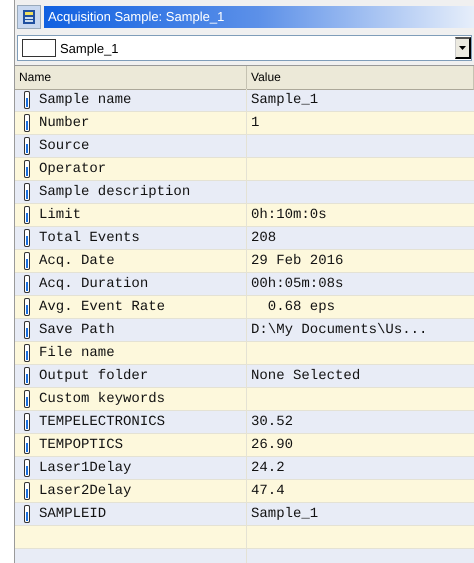 The width and height of the screenshot is (474, 563). What do you see at coordinates (289, 215) in the screenshot?
I see `property-value: 0h:10m:0s` at bounding box center [289, 215].